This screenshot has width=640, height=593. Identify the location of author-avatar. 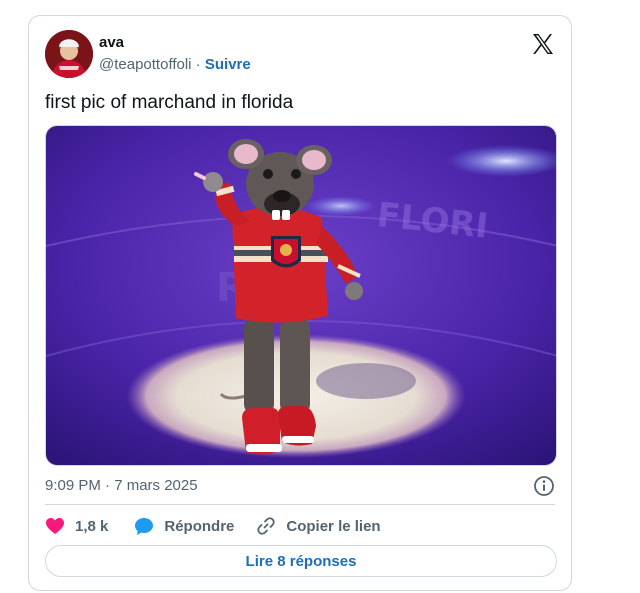
(69, 54).